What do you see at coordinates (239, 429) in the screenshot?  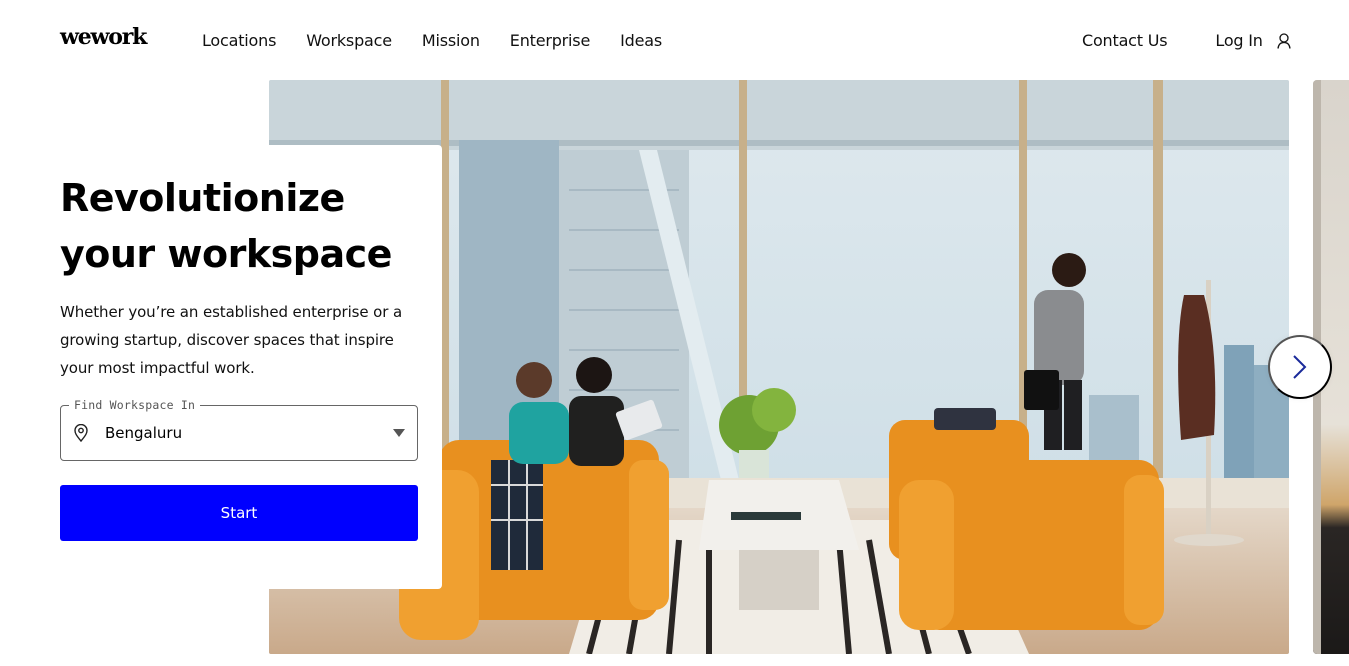 I see `location-select: Find Workspace In Bengaluru` at bounding box center [239, 429].